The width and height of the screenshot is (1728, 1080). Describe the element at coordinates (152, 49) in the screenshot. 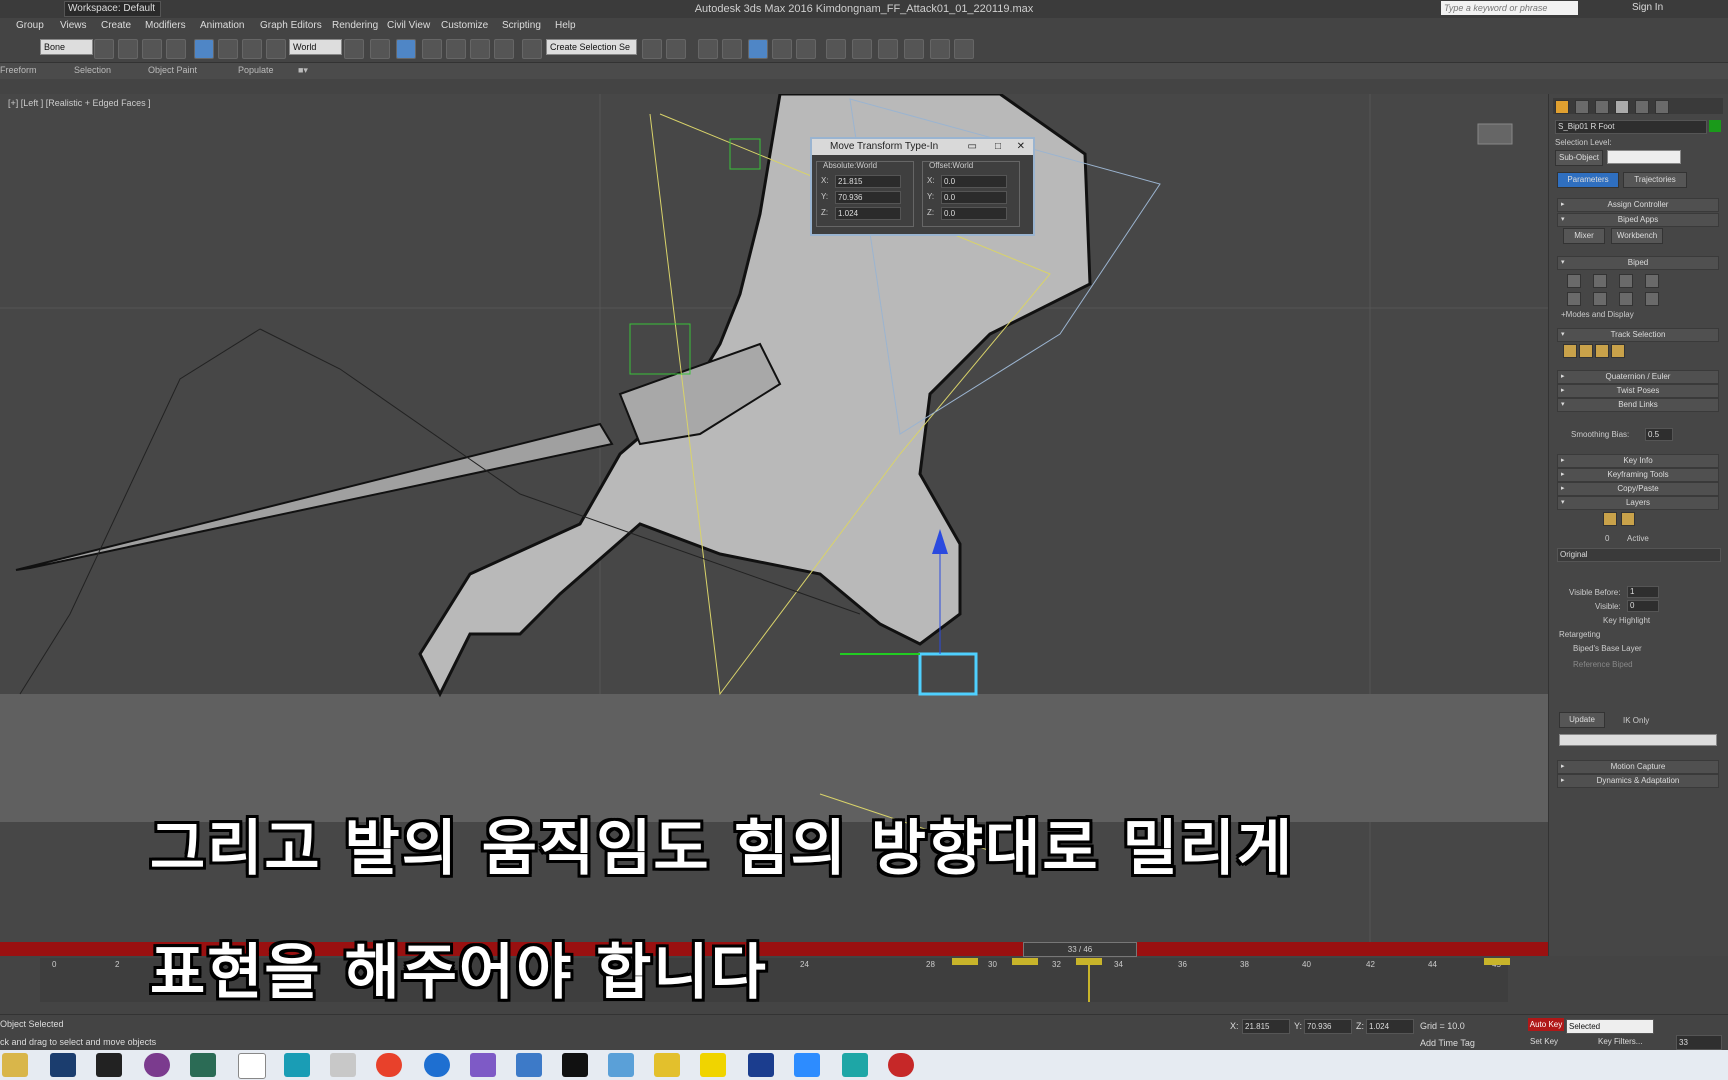

I see `rectangle-selection-icon` at that location.